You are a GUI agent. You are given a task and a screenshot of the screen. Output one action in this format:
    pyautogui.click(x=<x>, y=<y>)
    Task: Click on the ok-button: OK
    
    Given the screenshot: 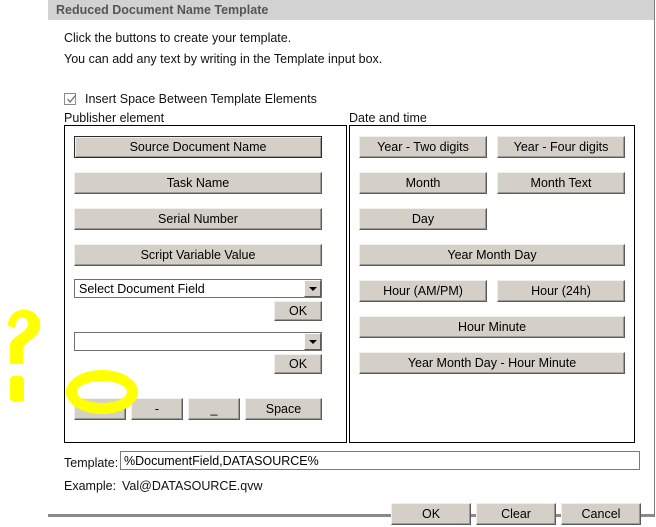 What is the action you would take?
    pyautogui.click(x=431, y=514)
    